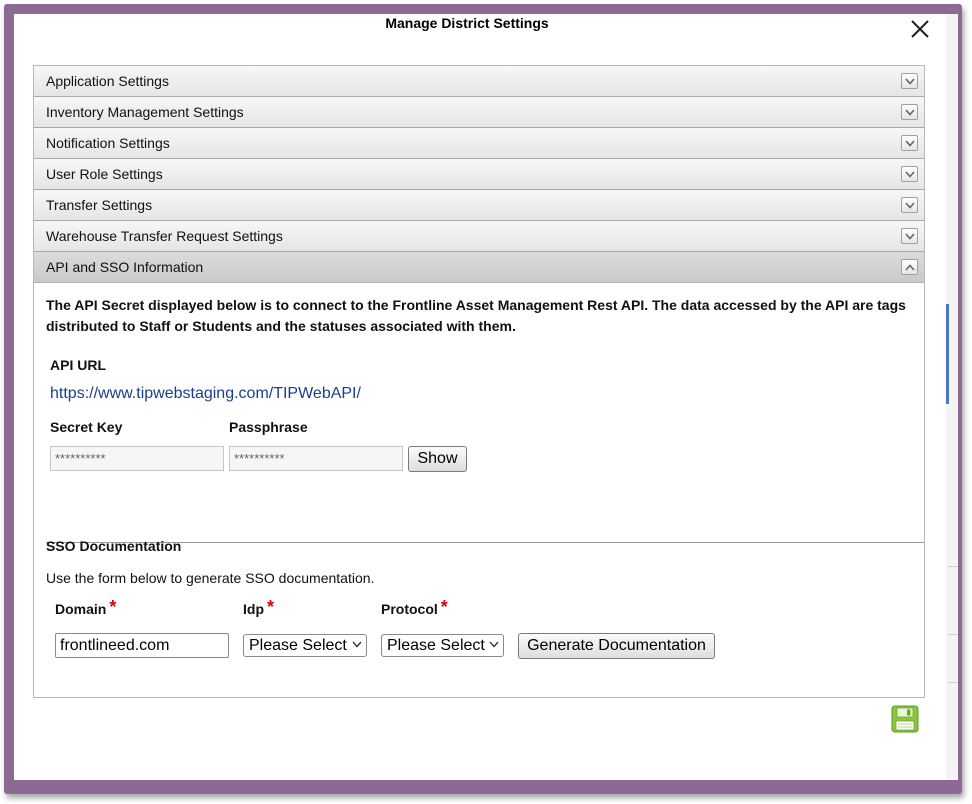 Image resolution: width=972 pixels, height=804 pixels. What do you see at coordinates (479, 143) in the screenshot?
I see `accordion-header-notification-settings: Notification Settings` at bounding box center [479, 143].